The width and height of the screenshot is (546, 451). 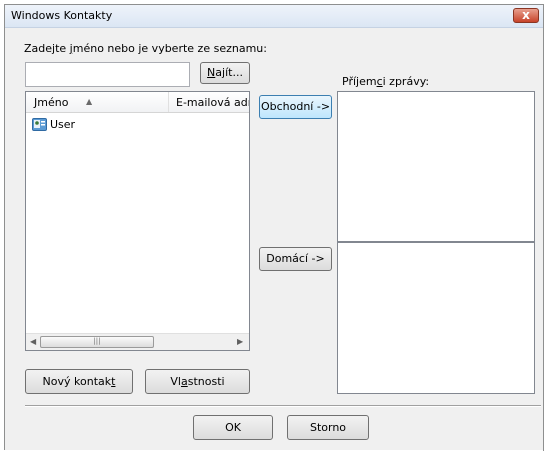 I want to click on business-button: Obchodní ->, so click(x=295, y=107).